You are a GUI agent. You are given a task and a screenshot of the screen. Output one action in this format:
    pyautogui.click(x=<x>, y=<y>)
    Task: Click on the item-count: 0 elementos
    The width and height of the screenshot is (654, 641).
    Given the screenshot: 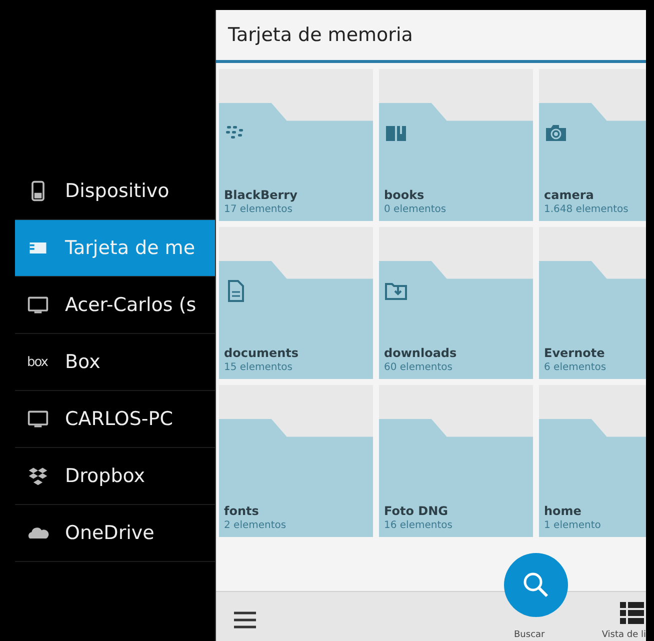 What is the action you would take?
    pyautogui.click(x=416, y=209)
    